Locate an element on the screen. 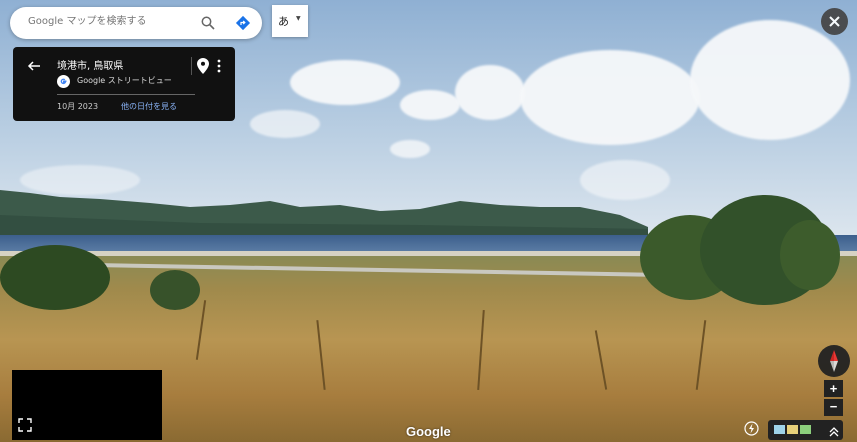  capture-date: 10月 2023 is located at coordinates (78, 106).